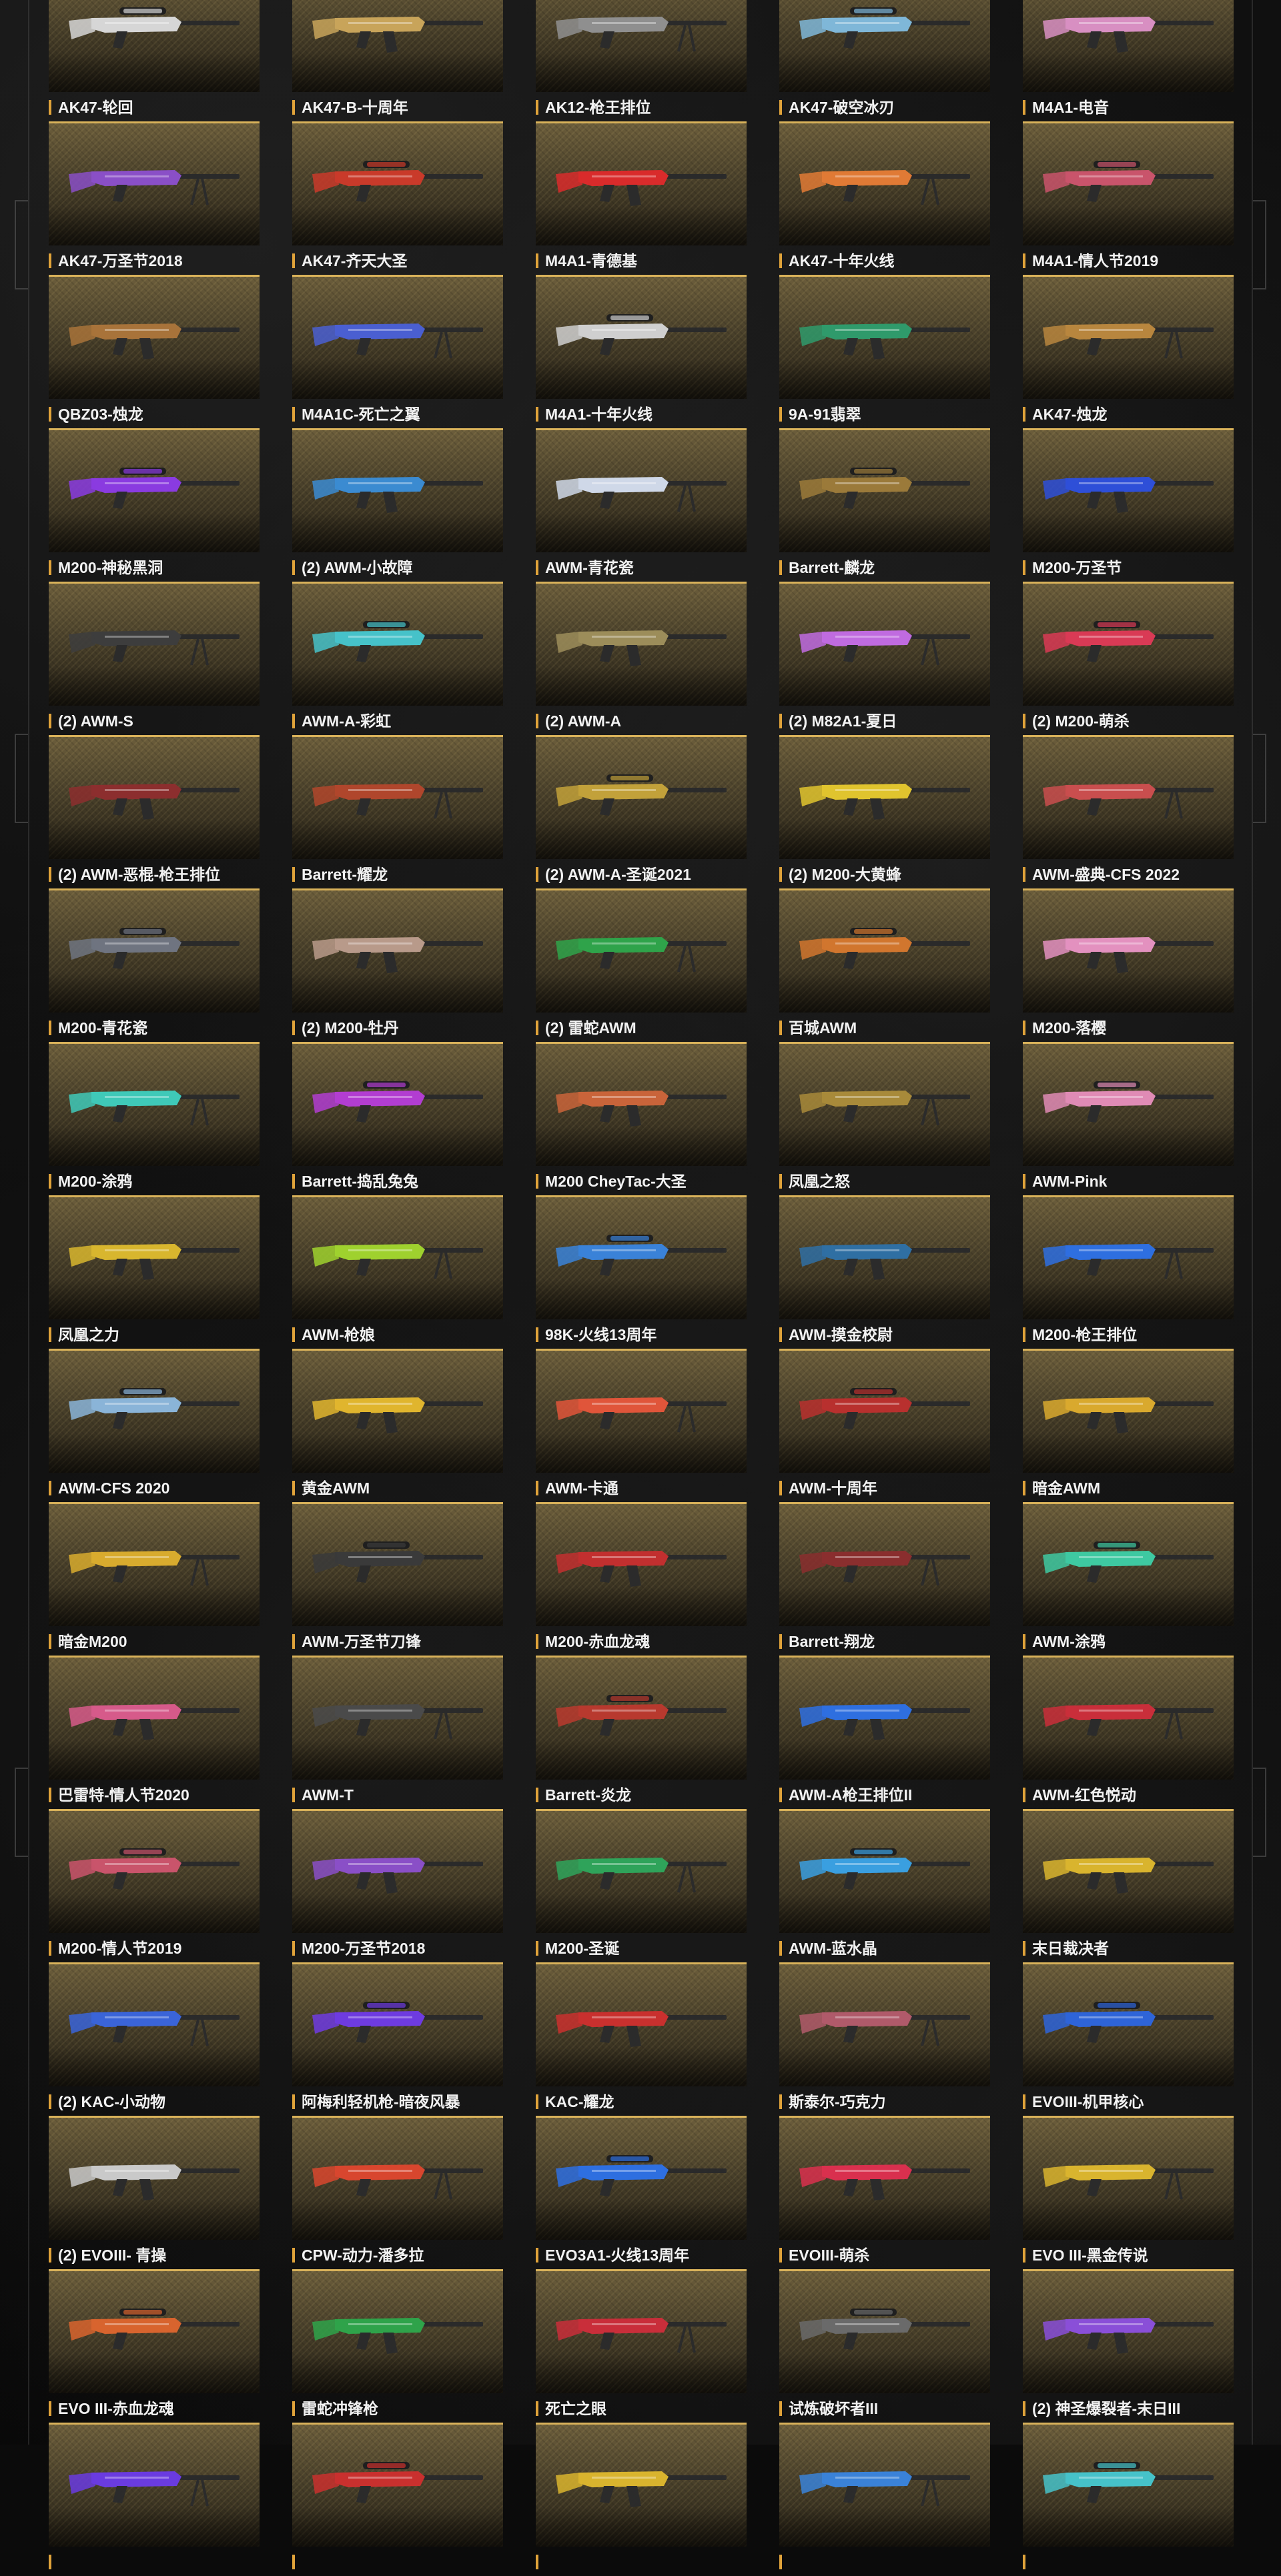 The image size is (1281, 2576). I want to click on weapon-name: 斯泰尔-巧克力, so click(838, 2101).